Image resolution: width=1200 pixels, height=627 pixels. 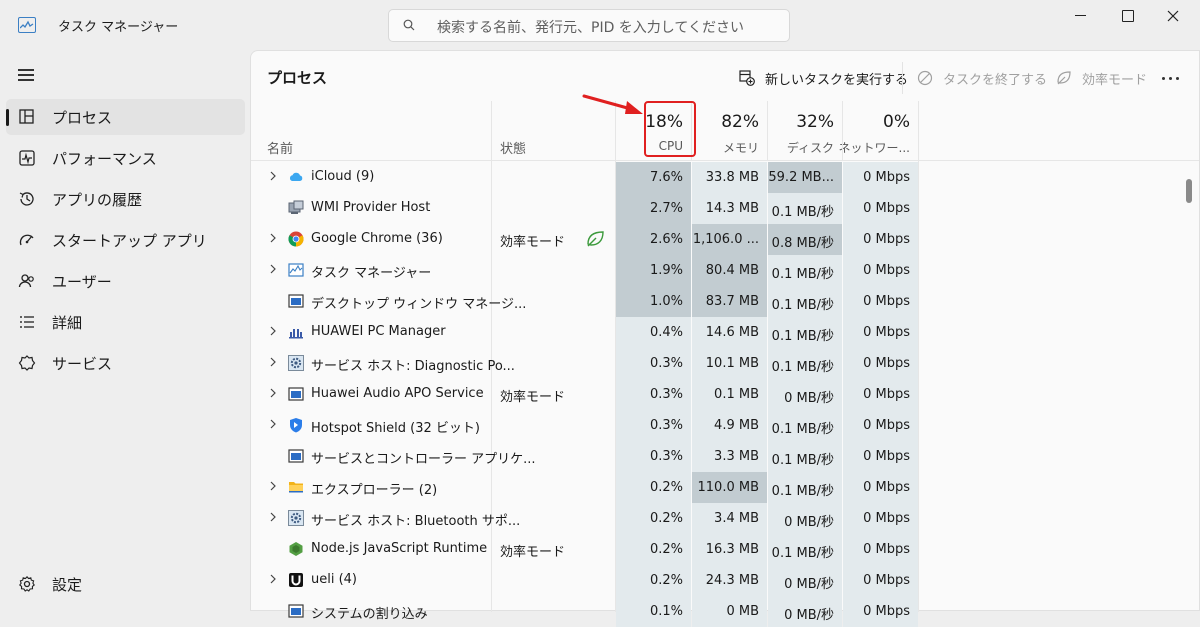 What do you see at coordinates (371, 273) in the screenshot?
I see `process-name: タスク マネージャー` at bounding box center [371, 273].